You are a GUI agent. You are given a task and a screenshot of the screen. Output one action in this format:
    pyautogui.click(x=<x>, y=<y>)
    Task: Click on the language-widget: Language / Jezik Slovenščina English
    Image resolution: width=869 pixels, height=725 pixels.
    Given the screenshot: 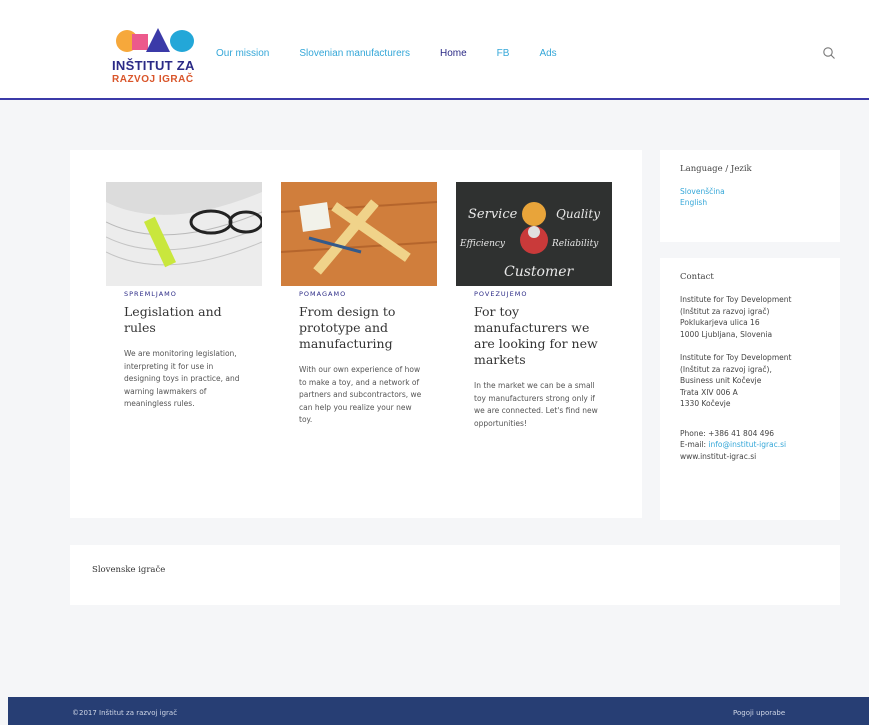 What is the action you would take?
    pyautogui.click(x=750, y=196)
    